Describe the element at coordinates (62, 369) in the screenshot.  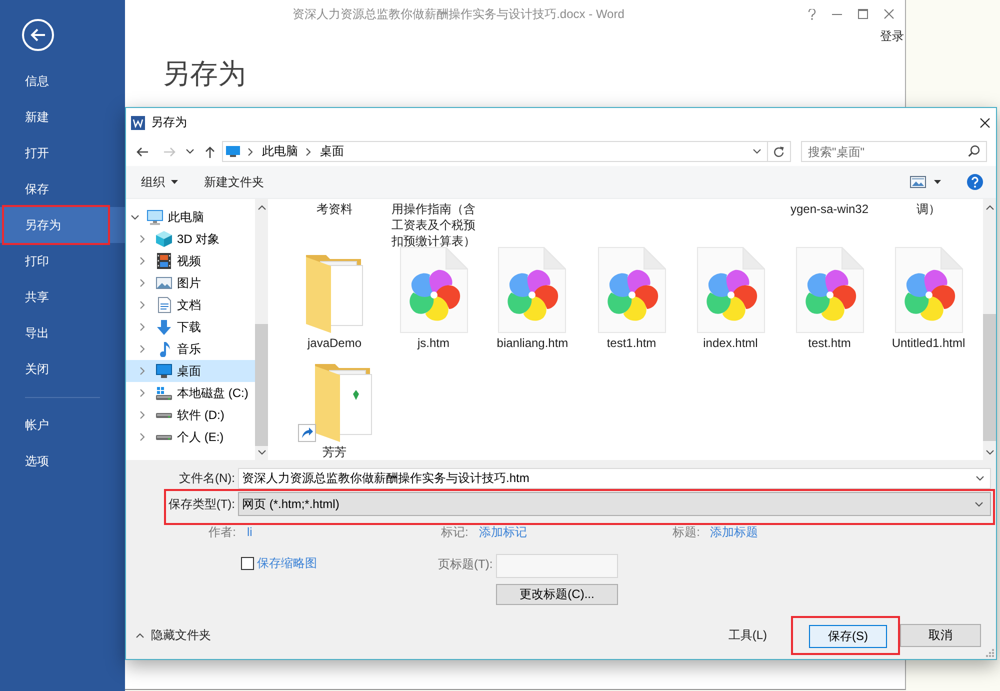
I see `sidebar-item: 关闭` at that location.